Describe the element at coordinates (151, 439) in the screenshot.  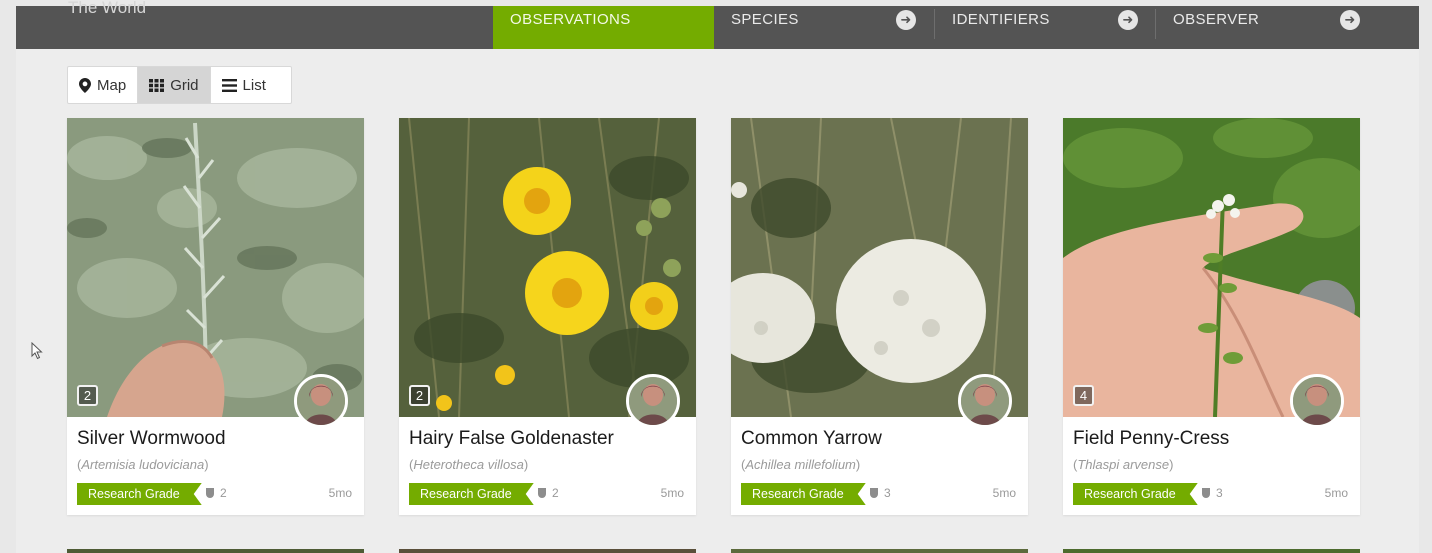
I see `common-name: Silver Wormwood` at that location.